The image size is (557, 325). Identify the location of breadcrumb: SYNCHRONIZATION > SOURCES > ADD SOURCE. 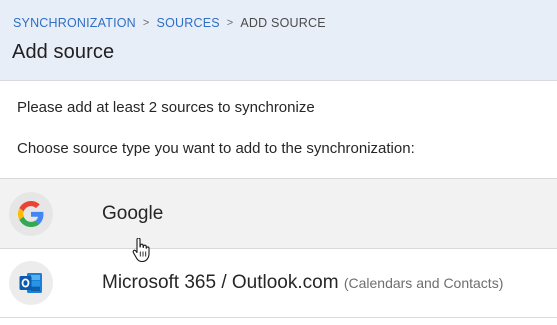
(169, 23).